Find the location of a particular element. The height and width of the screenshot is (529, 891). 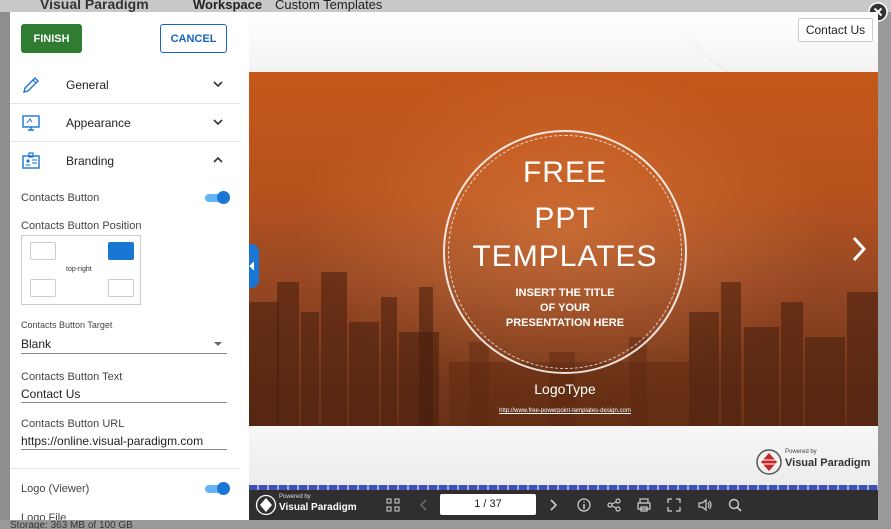

section-appearance: Appearance is located at coordinates (125, 123).